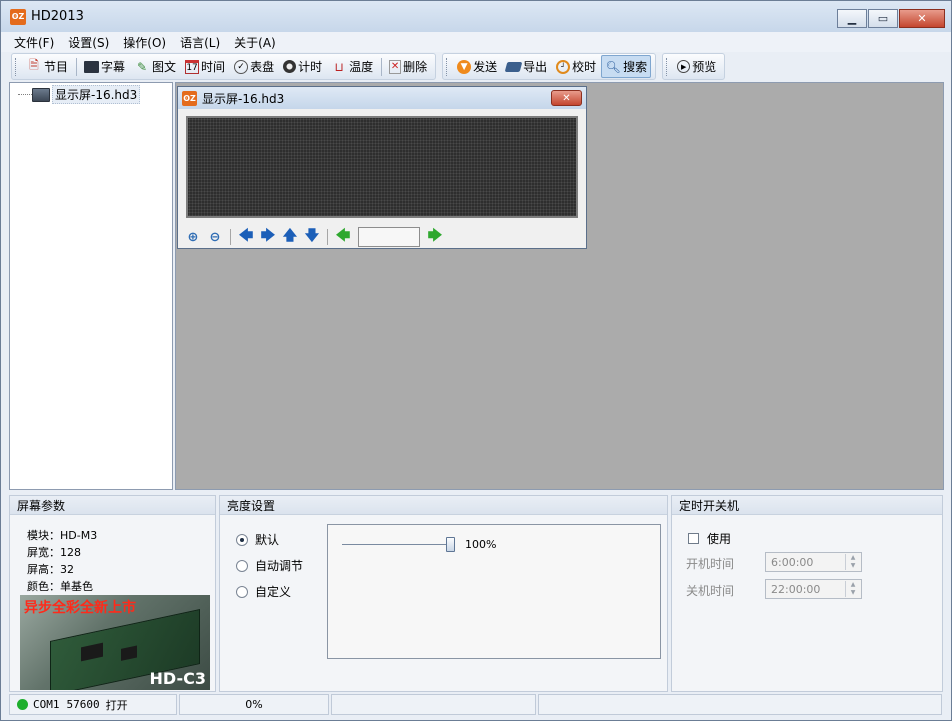  Describe the element at coordinates (443, 505) in the screenshot. I see `brightness-header: 亮度设置` at that location.